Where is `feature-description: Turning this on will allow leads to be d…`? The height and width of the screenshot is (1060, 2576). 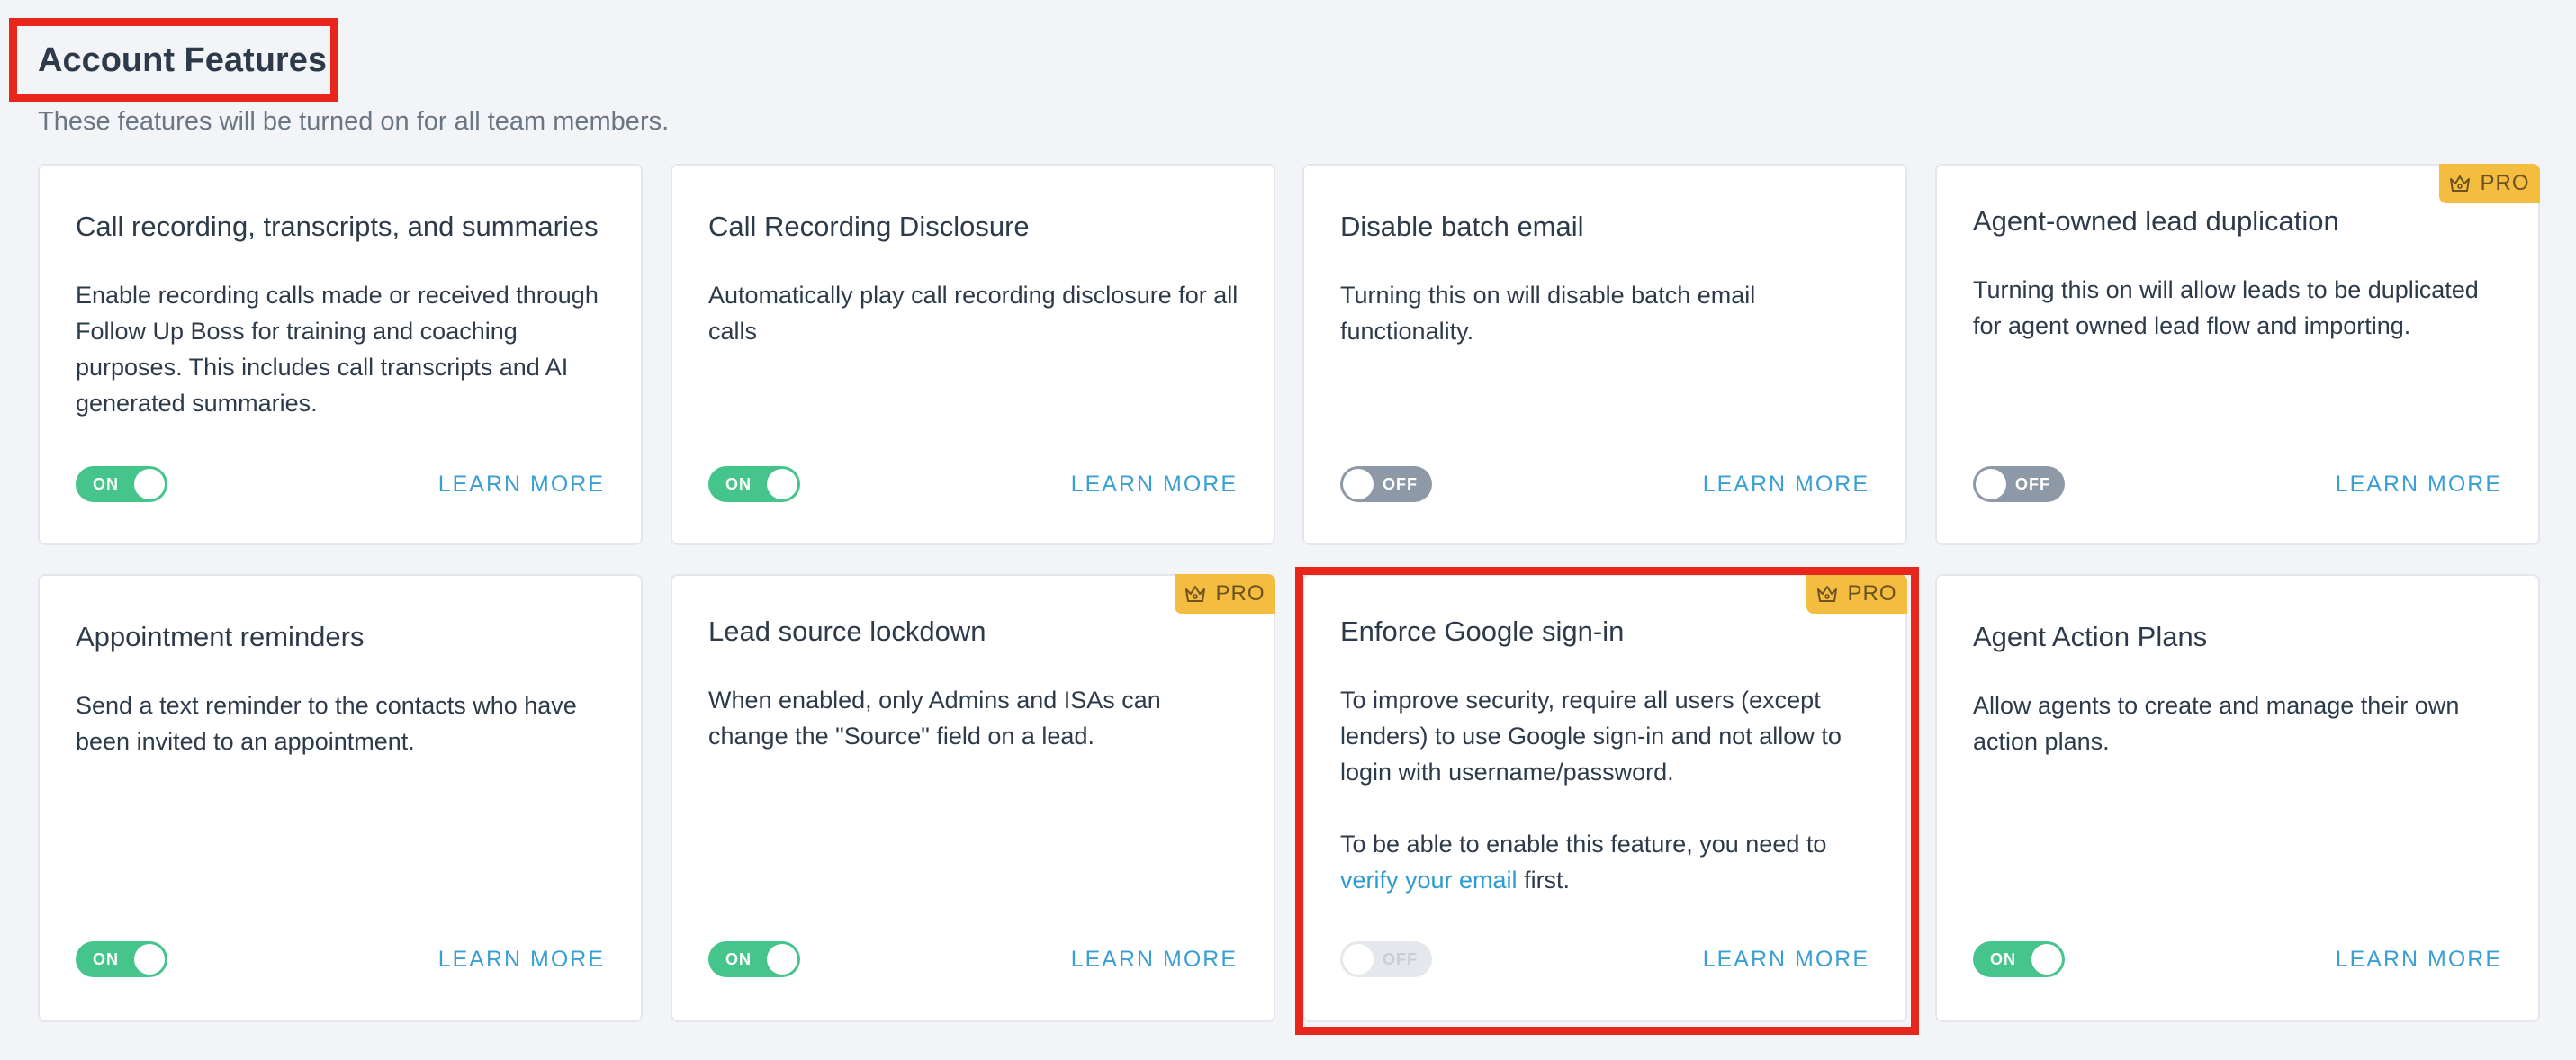 feature-description: Turning this on will allow leads to be d… is located at coordinates (2226, 308).